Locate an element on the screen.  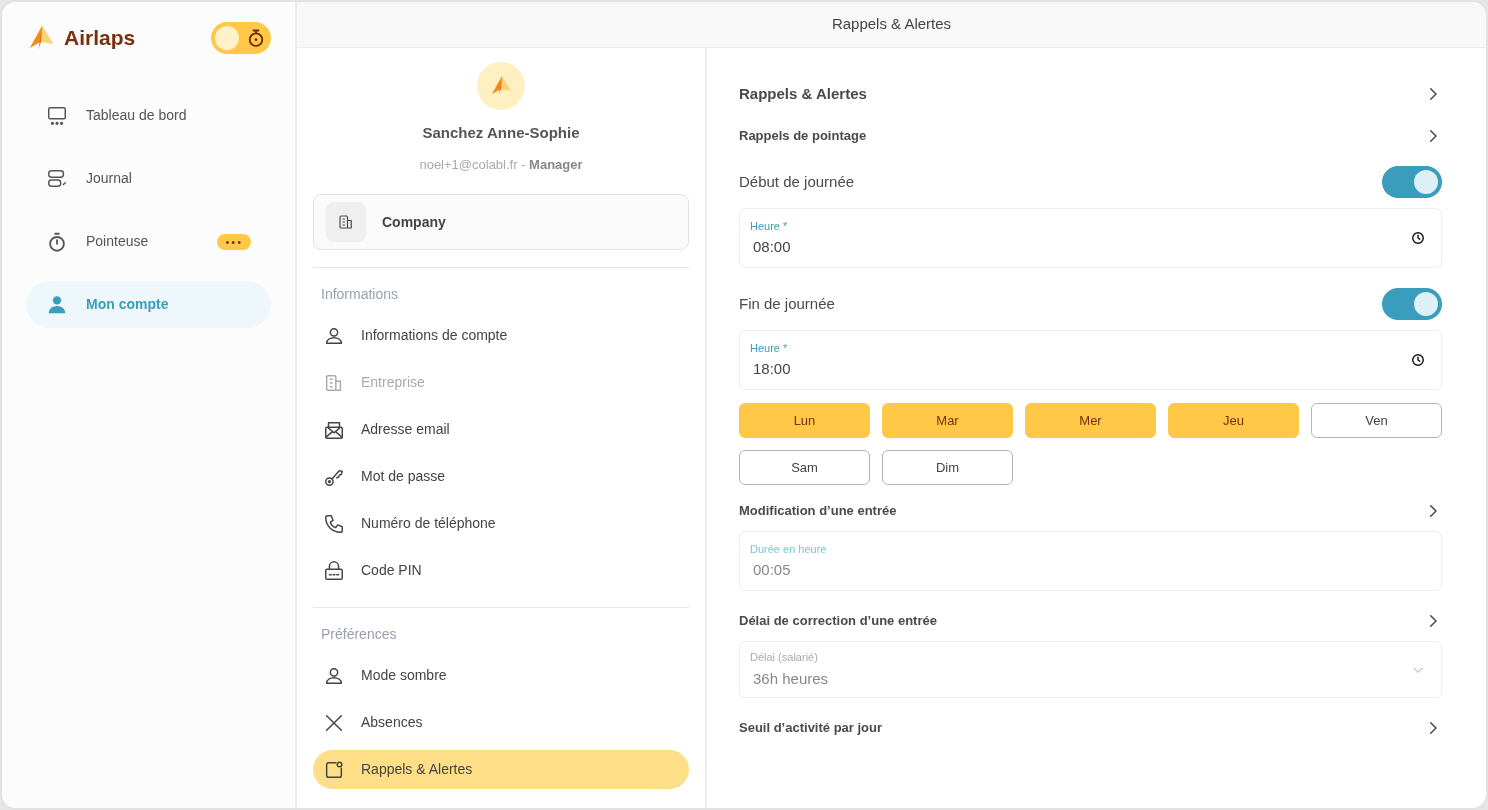
day-toggle: Jeu is located at coordinates (1233, 420).